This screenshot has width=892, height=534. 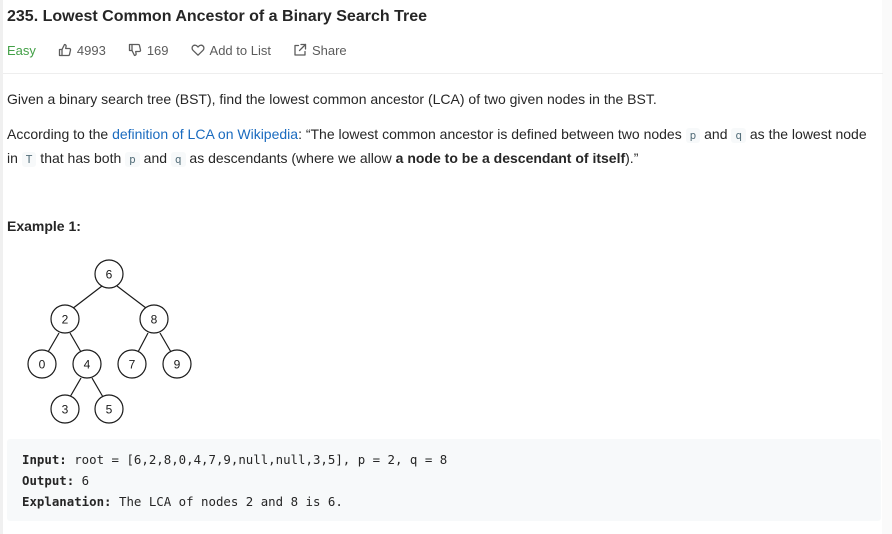 I want to click on output-value: 6, so click(x=82, y=480).